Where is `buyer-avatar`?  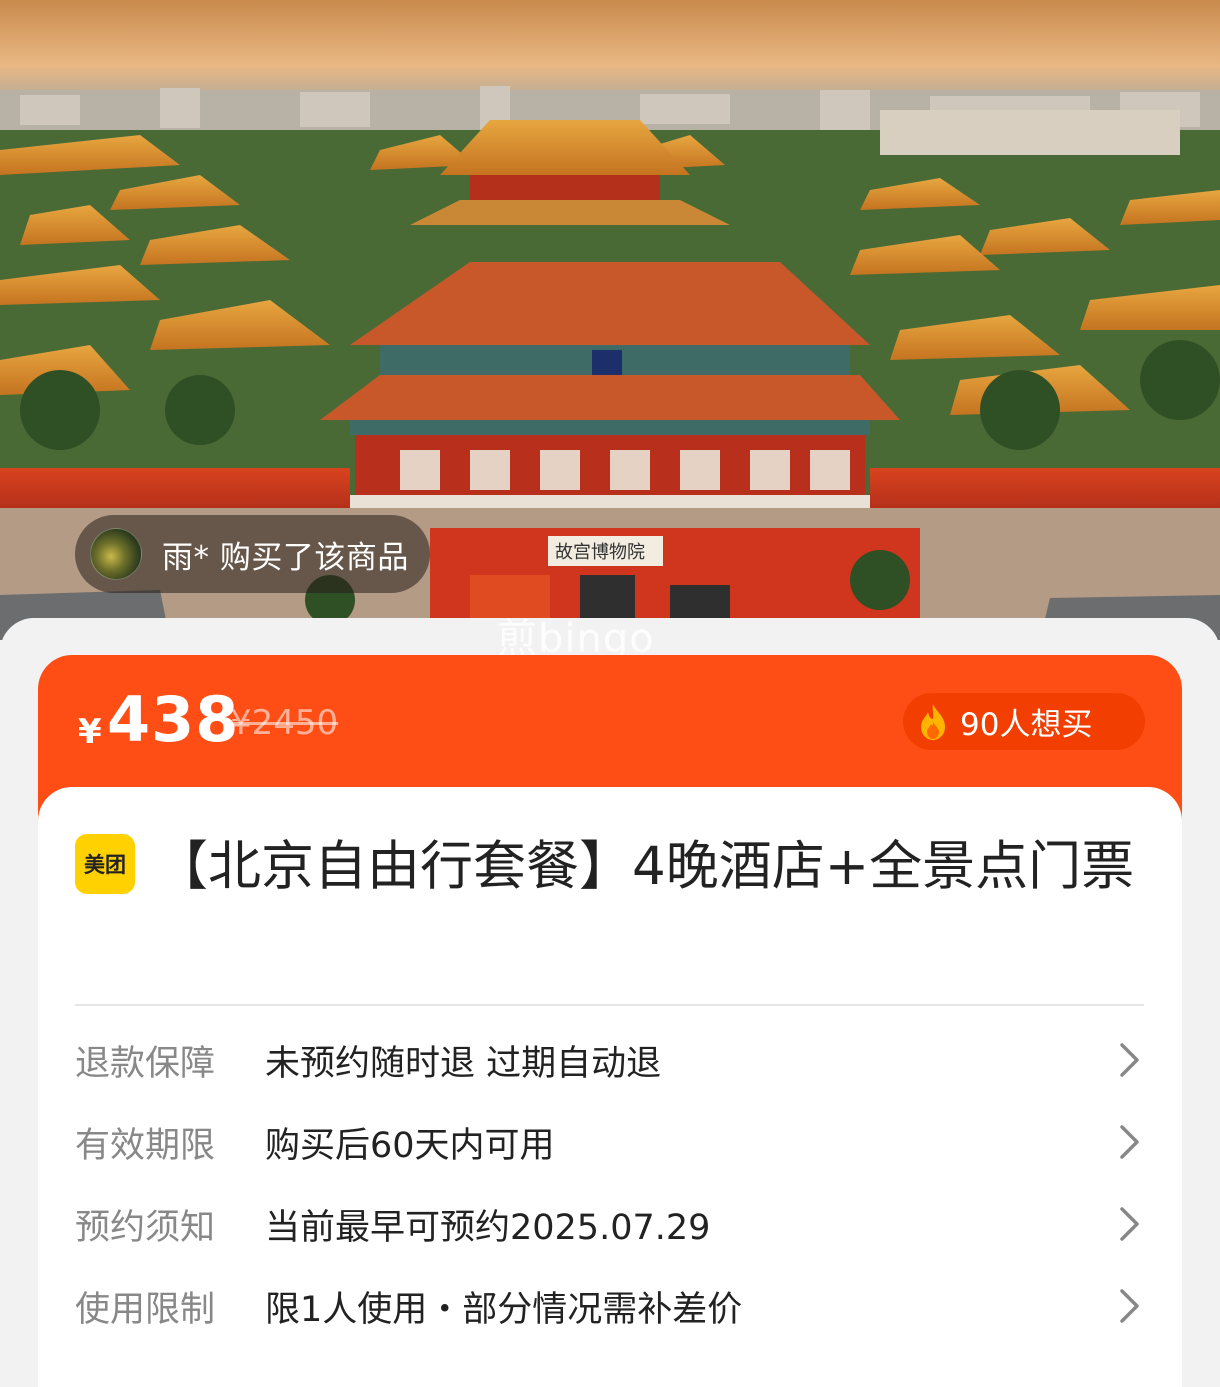 buyer-avatar is located at coordinates (116, 554).